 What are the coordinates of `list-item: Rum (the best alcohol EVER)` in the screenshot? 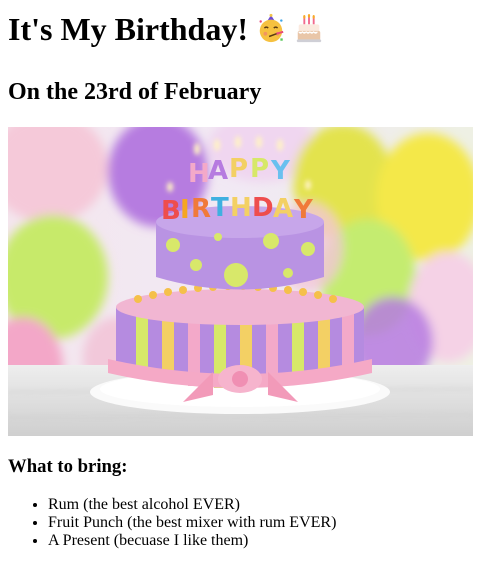 It's located at (262, 505).